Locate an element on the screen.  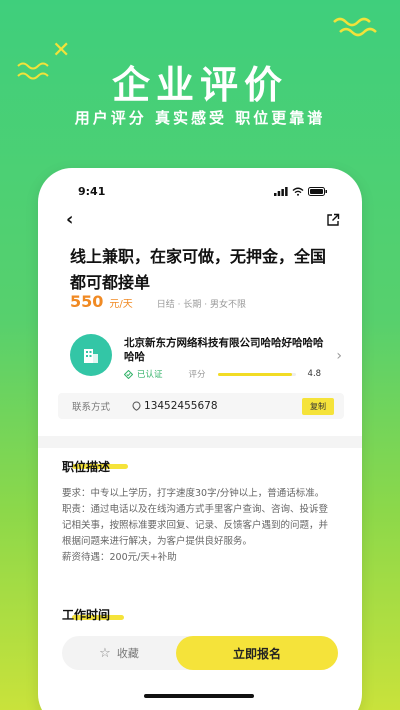
building-icon is located at coordinates (91, 356).